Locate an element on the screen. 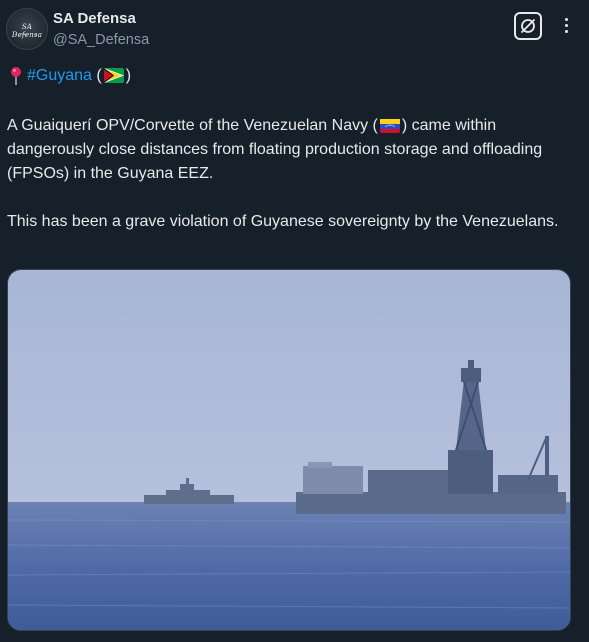 This screenshot has height=642, width=589. flag-venezuela-icon is located at coordinates (389, 125).